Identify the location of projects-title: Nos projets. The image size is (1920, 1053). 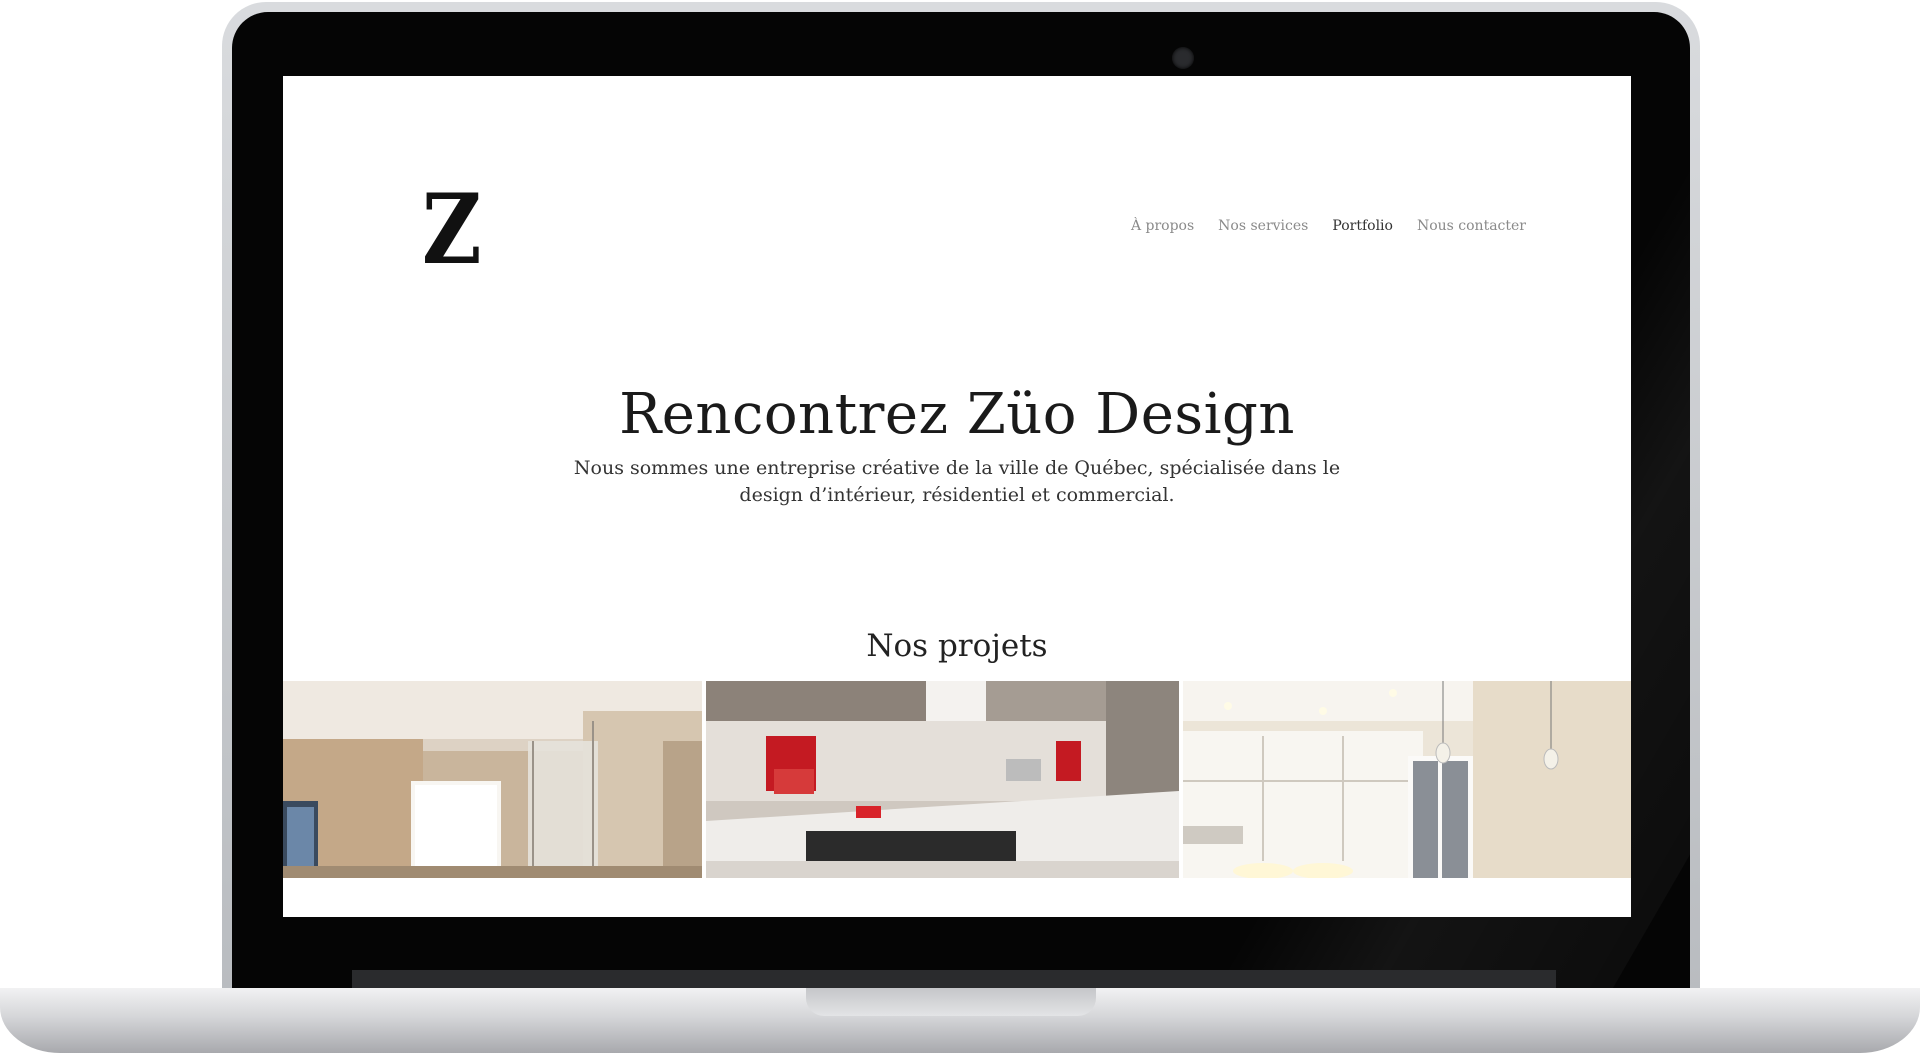
(957, 646).